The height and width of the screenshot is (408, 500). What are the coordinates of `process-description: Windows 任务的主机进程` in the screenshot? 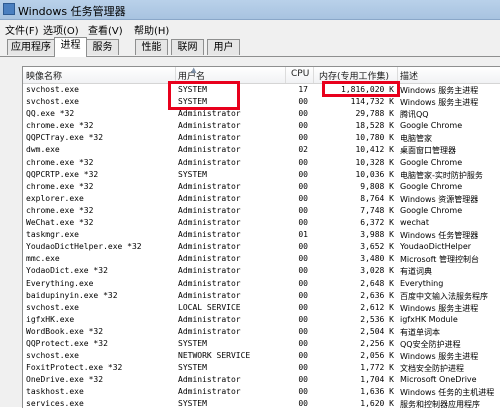 It's located at (447, 393).